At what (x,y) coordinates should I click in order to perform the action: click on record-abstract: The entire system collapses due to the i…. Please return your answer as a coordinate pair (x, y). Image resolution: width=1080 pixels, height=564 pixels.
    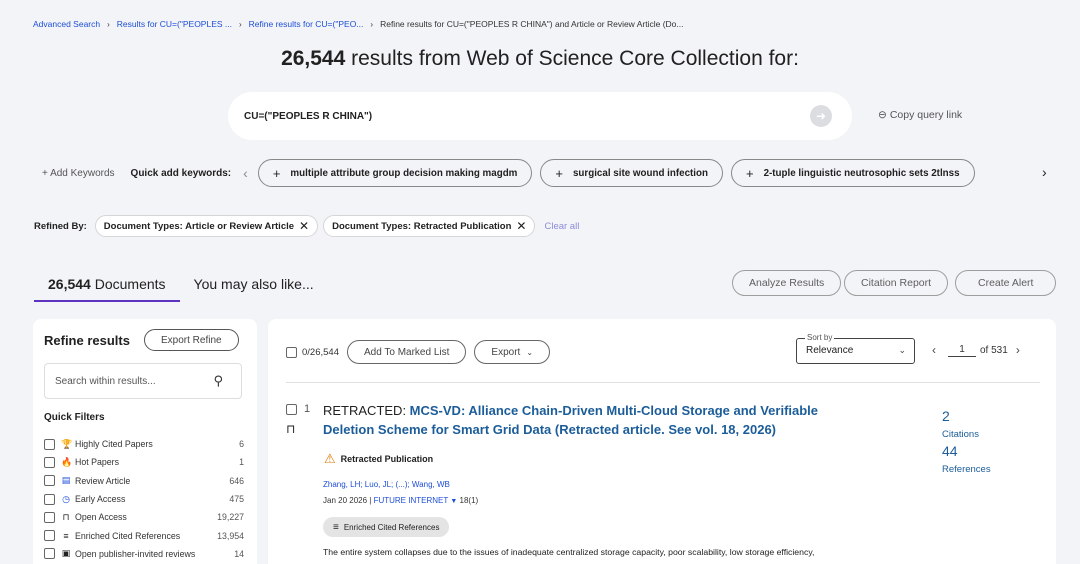
    Looking at the image, I should click on (569, 552).